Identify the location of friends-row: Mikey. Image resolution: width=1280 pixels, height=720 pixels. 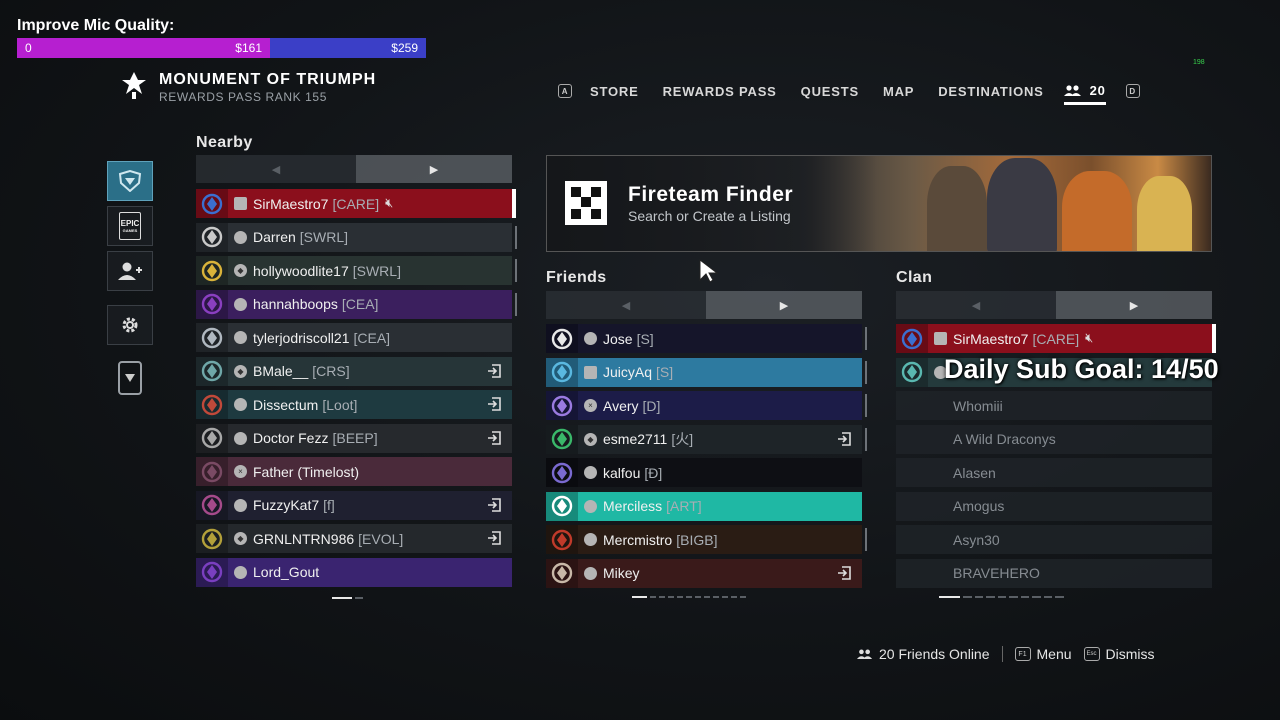
(704, 573).